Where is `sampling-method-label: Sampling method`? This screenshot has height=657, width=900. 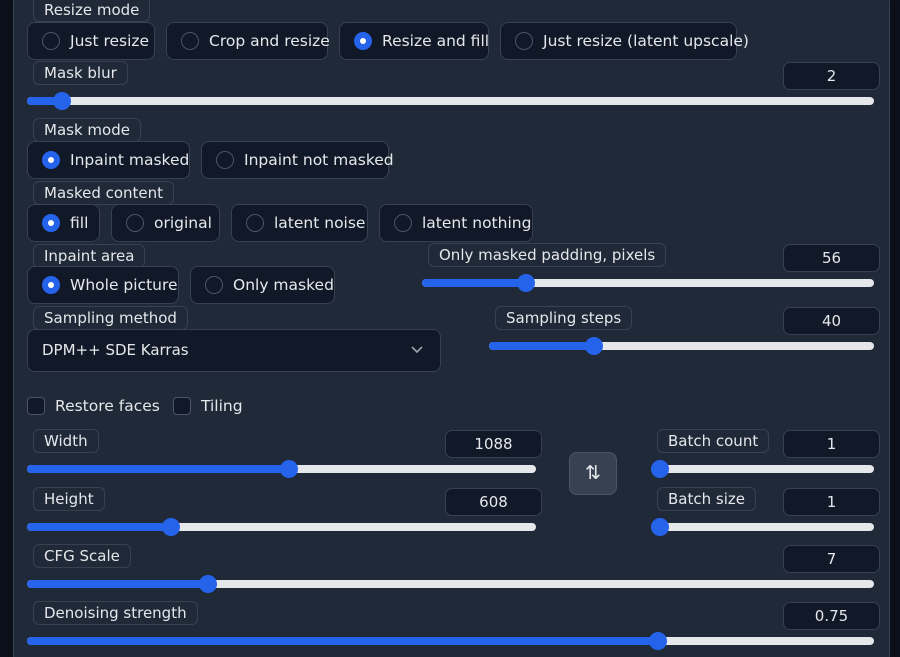 sampling-method-label: Sampling method is located at coordinates (110, 318).